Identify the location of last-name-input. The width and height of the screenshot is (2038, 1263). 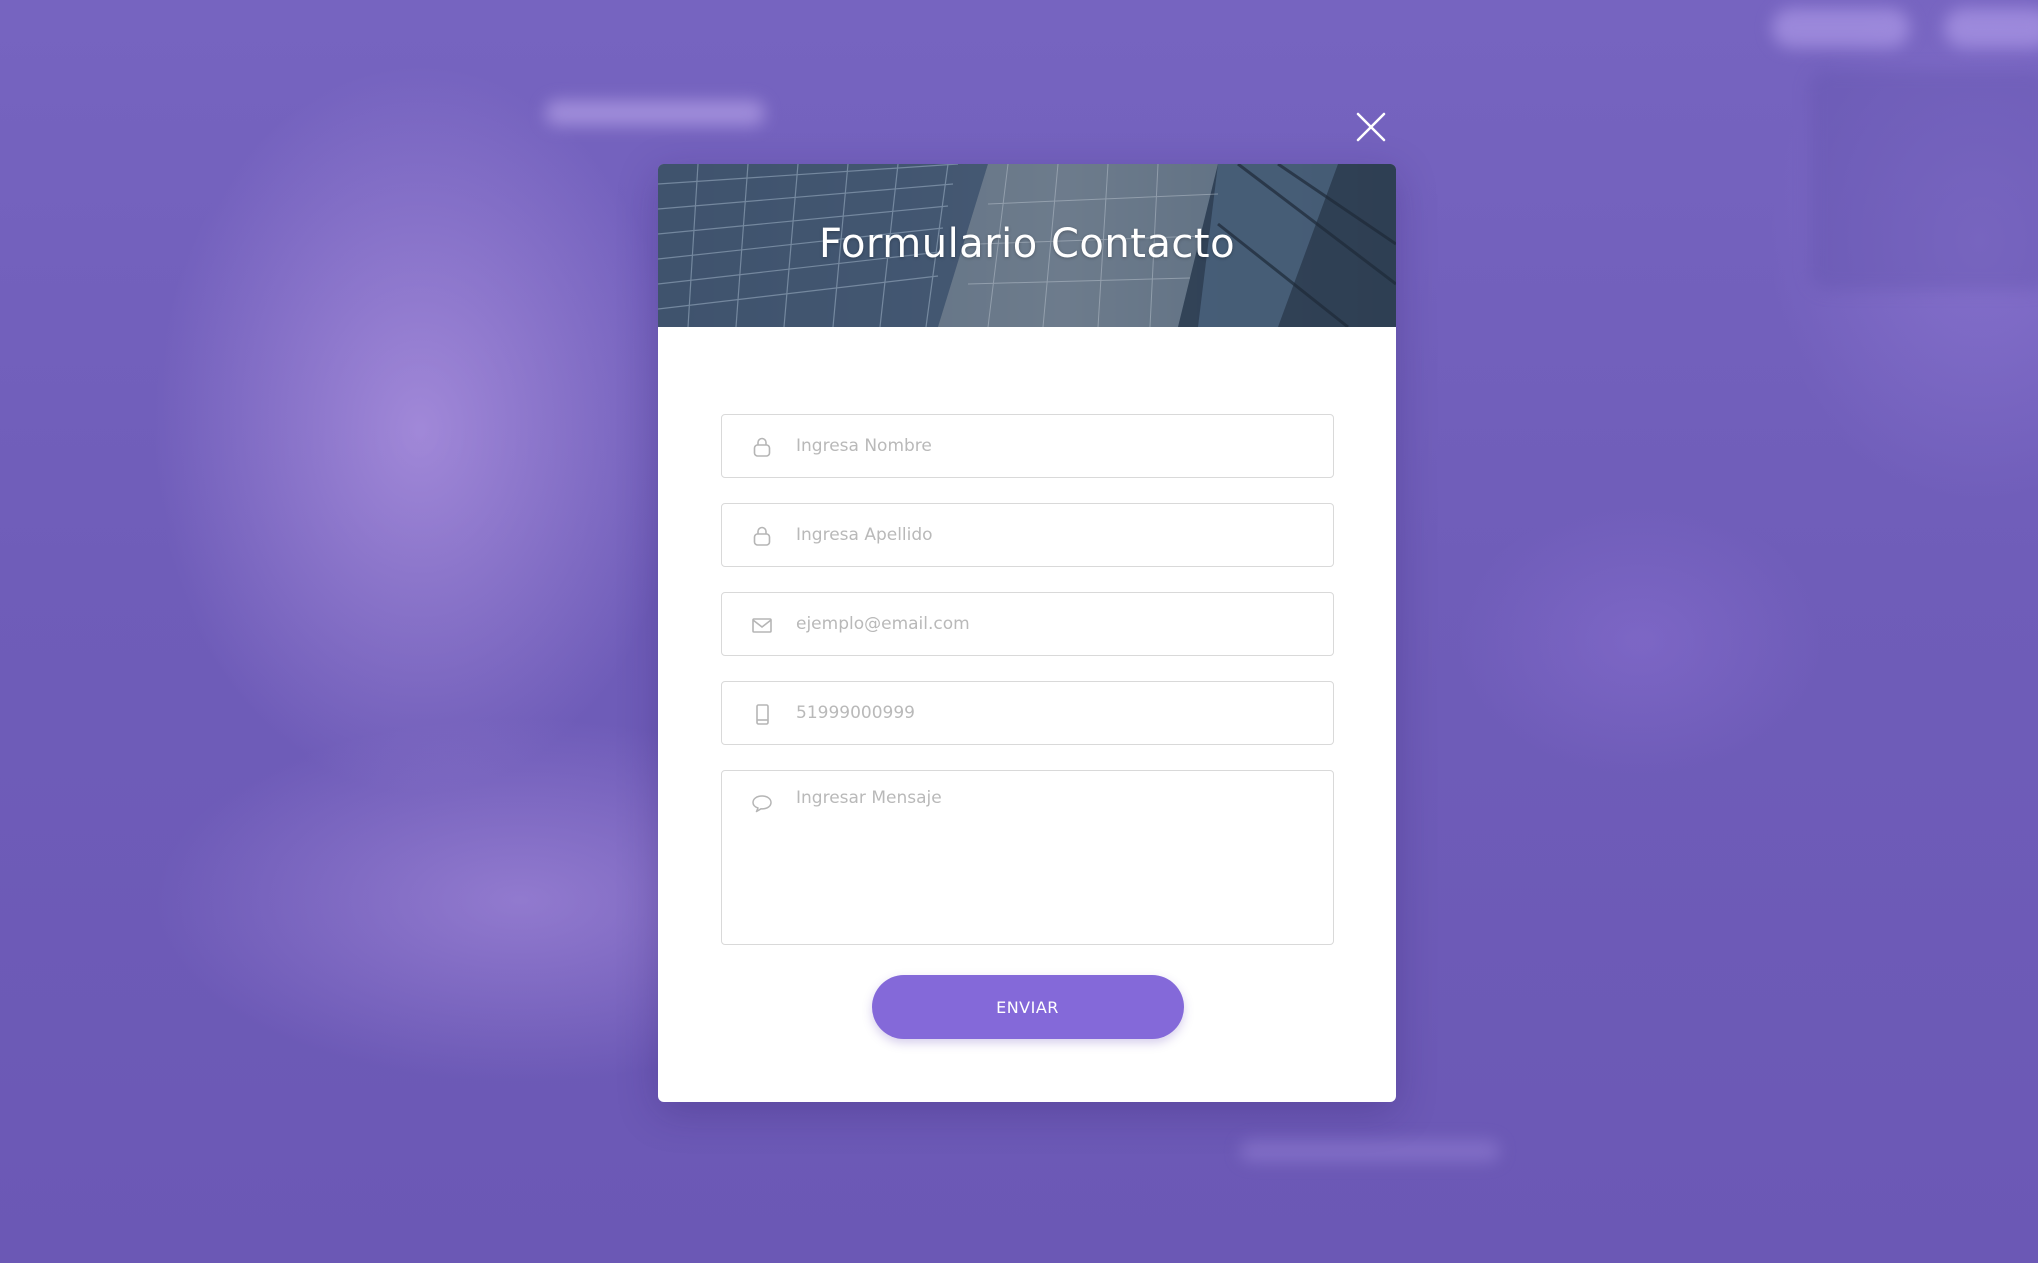
(1056, 535).